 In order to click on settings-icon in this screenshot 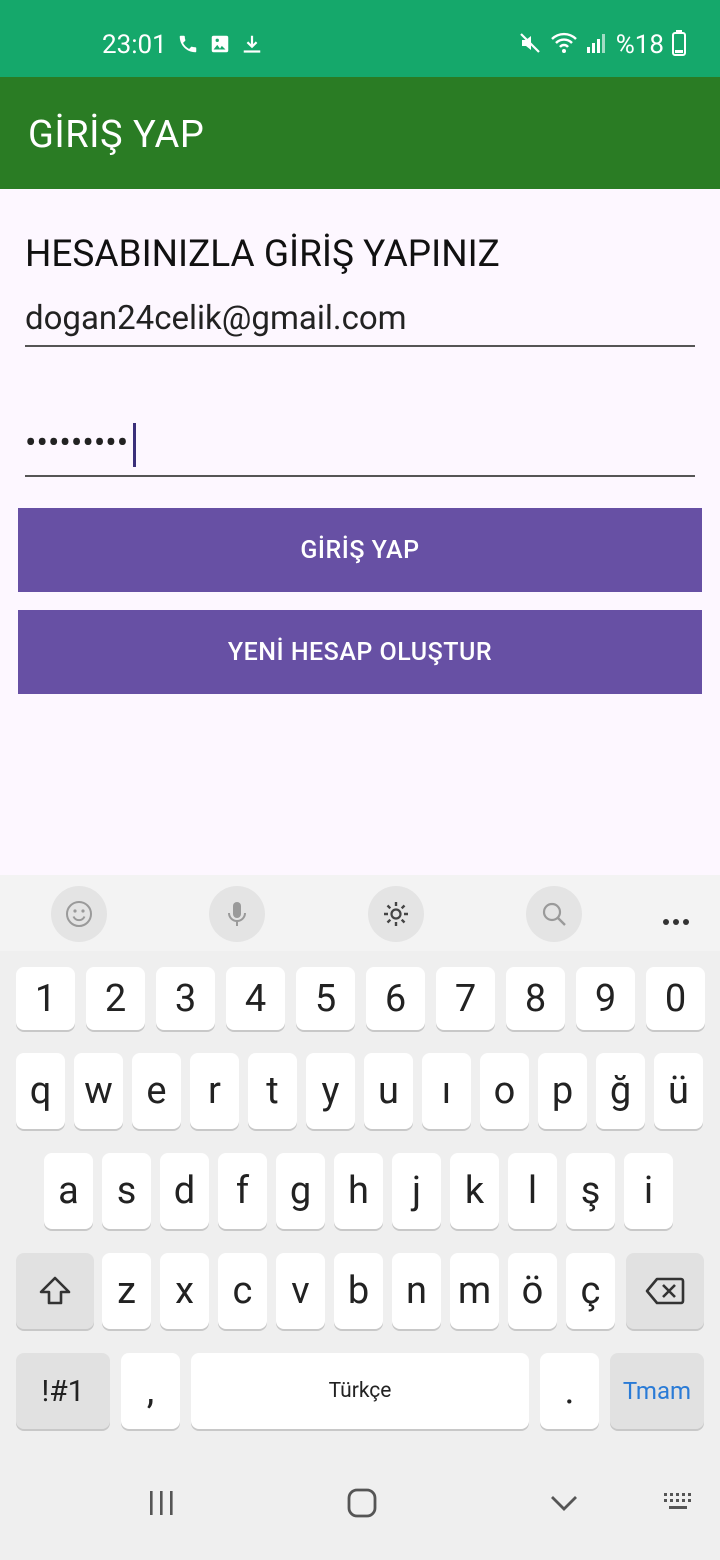, I will do `click(396, 914)`.